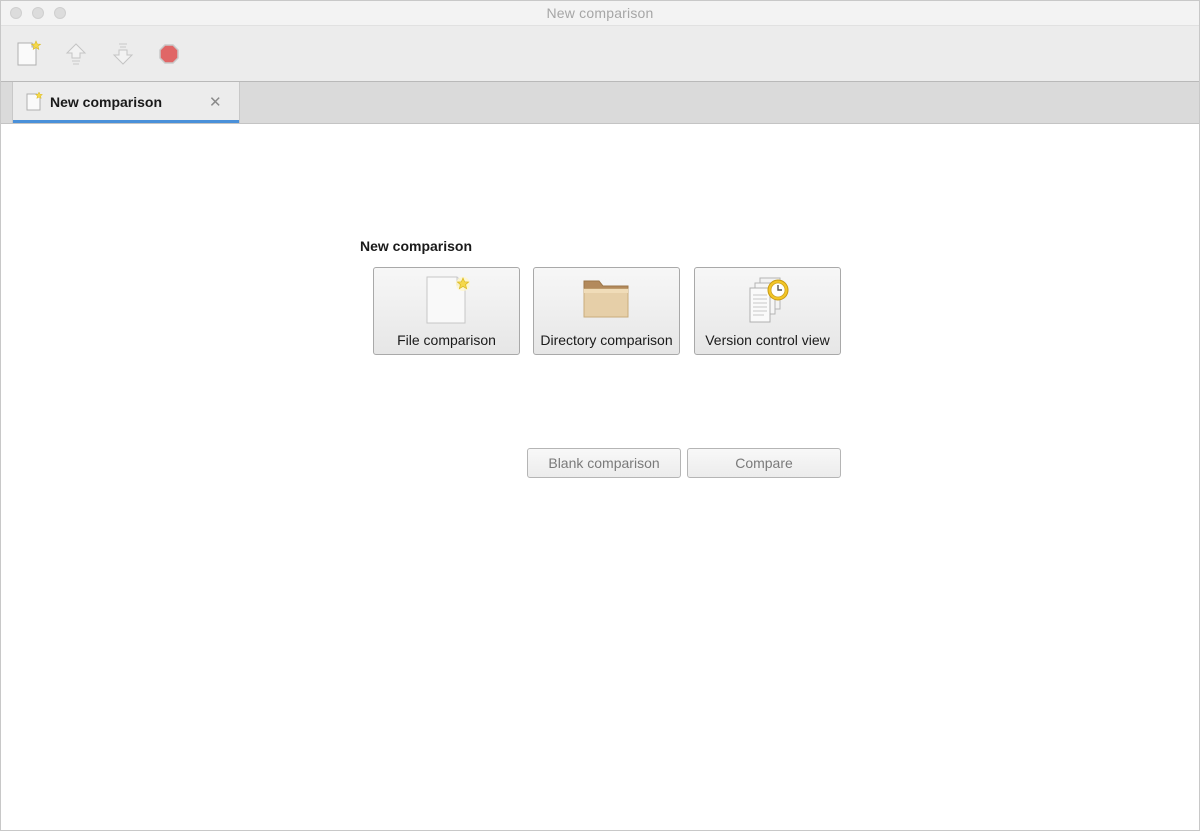 The image size is (1200, 831). I want to click on version-control-icon, so click(768, 300).